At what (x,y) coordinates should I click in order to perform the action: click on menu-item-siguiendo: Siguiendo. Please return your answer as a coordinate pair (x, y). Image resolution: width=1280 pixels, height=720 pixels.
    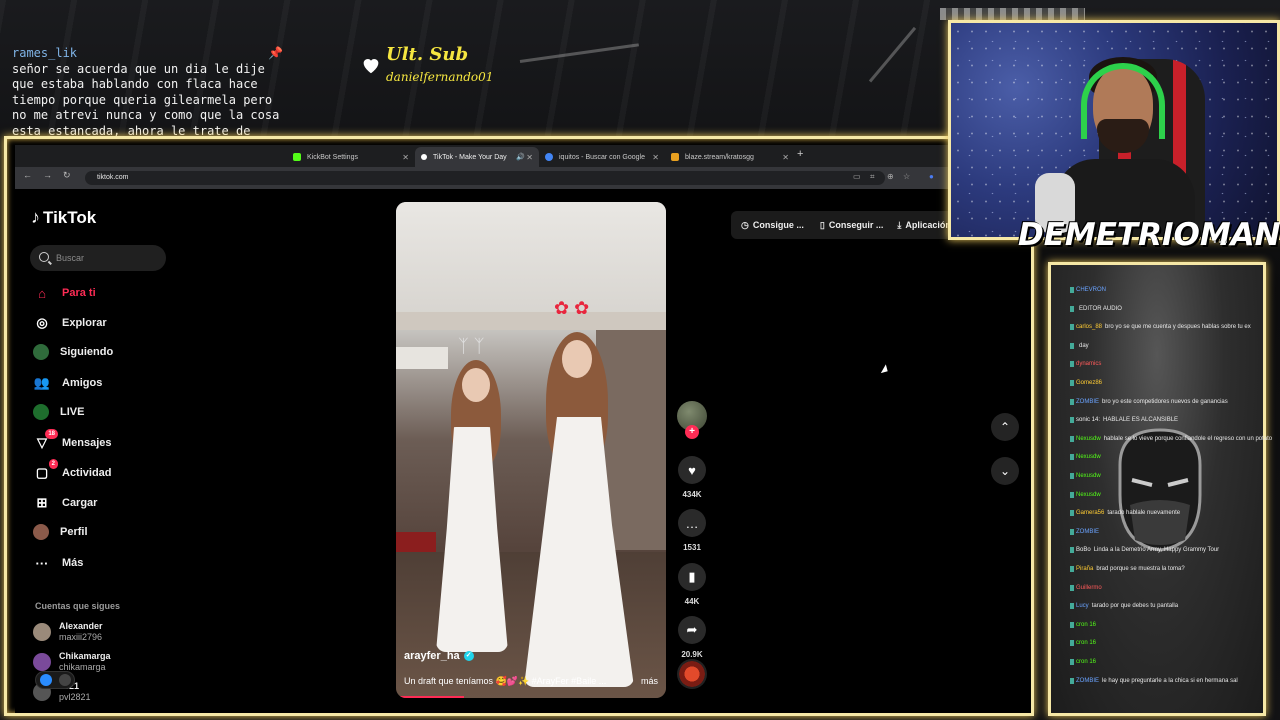
    Looking at the image, I should click on (73, 352).